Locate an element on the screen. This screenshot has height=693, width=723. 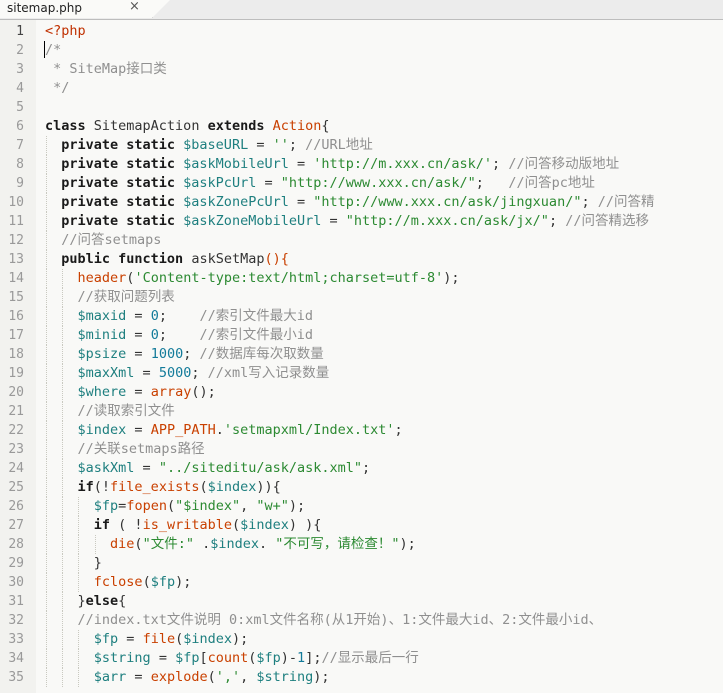
code-token: $askZonePcUrl is located at coordinates (236, 202).